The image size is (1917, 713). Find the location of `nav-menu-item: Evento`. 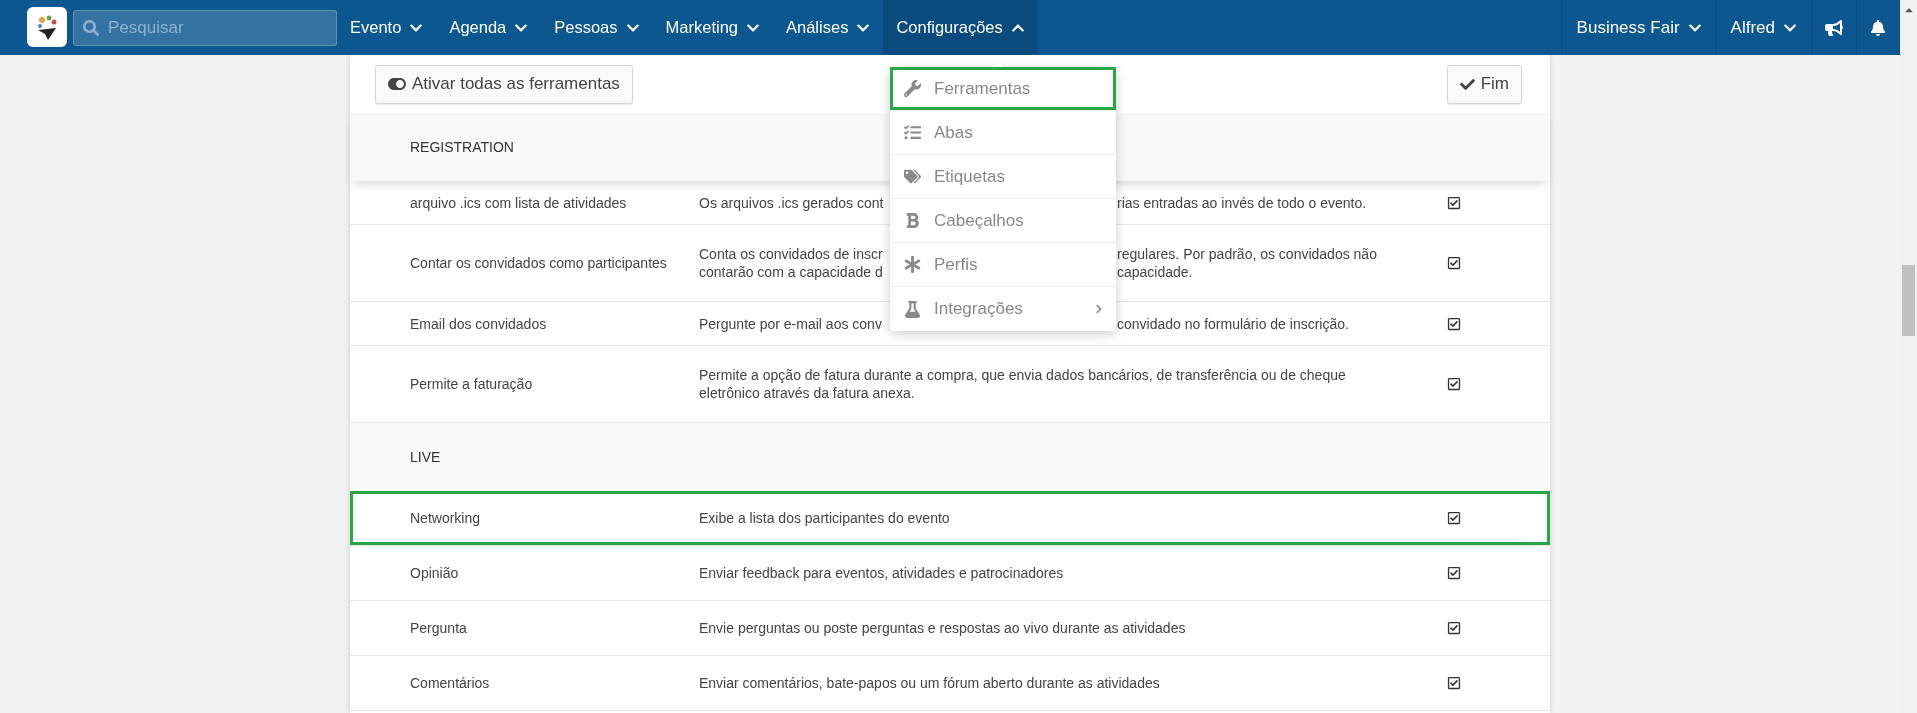

nav-menu-item: Evento is located at coordinates (387, 27).